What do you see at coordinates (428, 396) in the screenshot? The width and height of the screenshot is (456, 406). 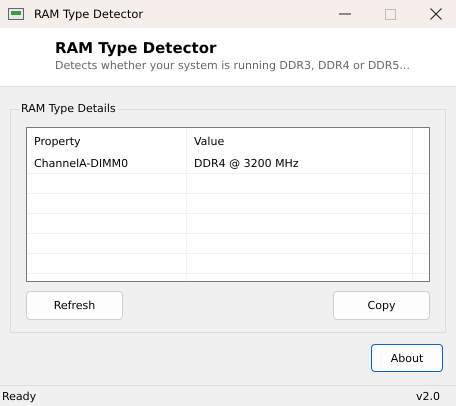 I see `version-label: v2.0` at bounding box center [428, 396].